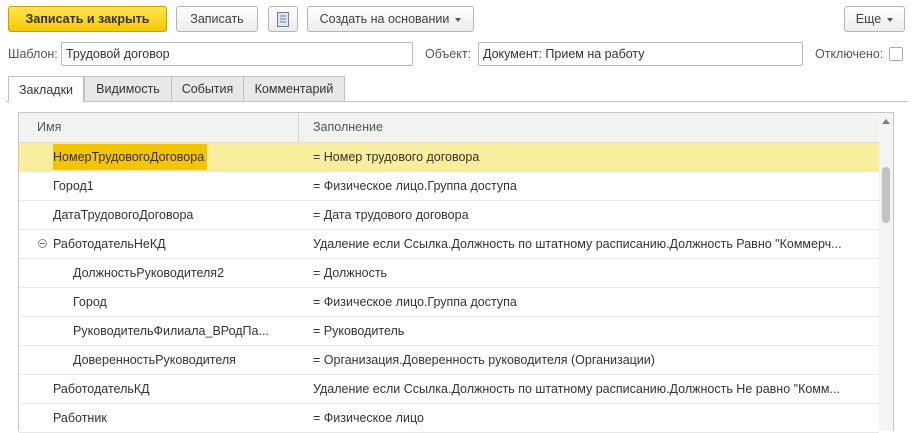 The image size is (916, 433). I want to click on table-header: Имя Заполнение, so click(449, 128).